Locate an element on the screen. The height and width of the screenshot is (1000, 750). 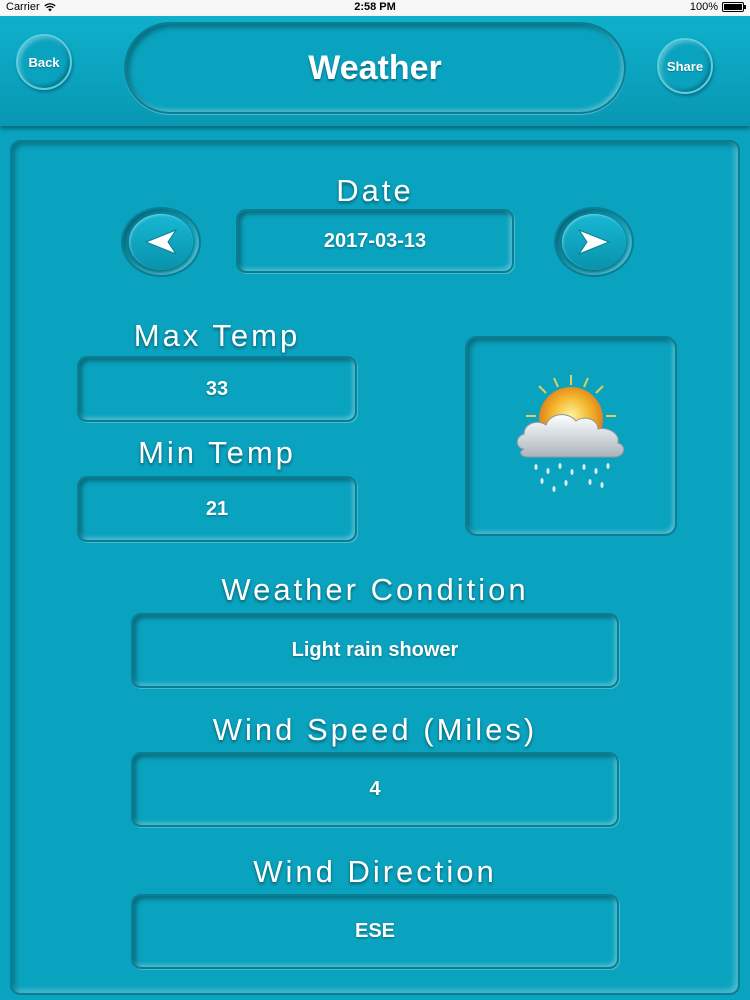
back-button: Back is located at coordinates (44, 62).